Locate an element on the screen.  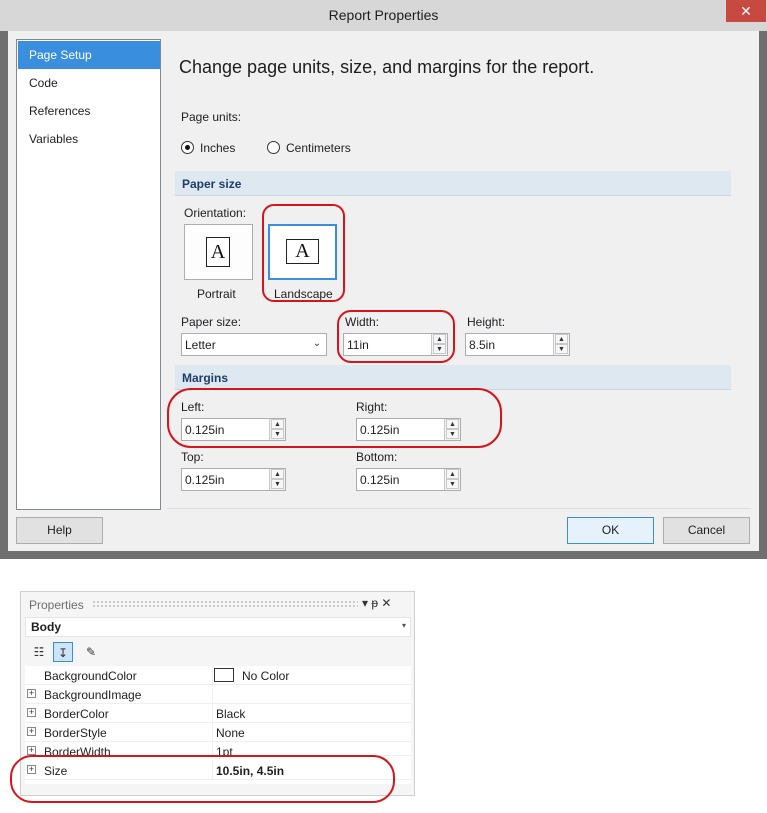
margins-section-header: Margins is located at coordinates (453, 377).